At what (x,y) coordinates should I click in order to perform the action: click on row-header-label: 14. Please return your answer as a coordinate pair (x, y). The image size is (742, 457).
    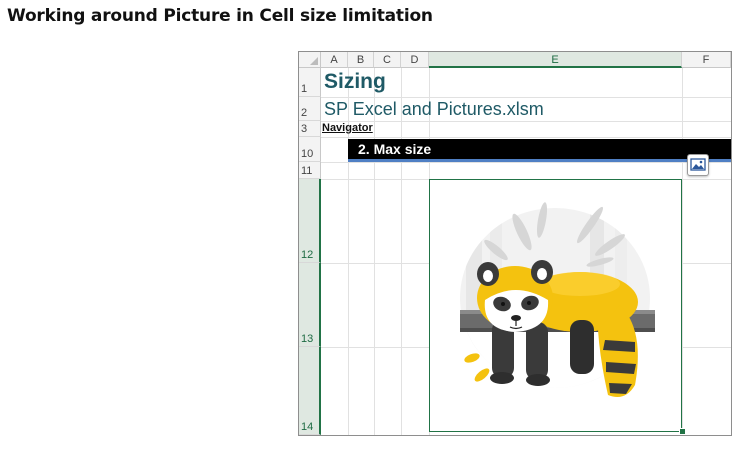
    Looking at the image, I should click on (307, 427).